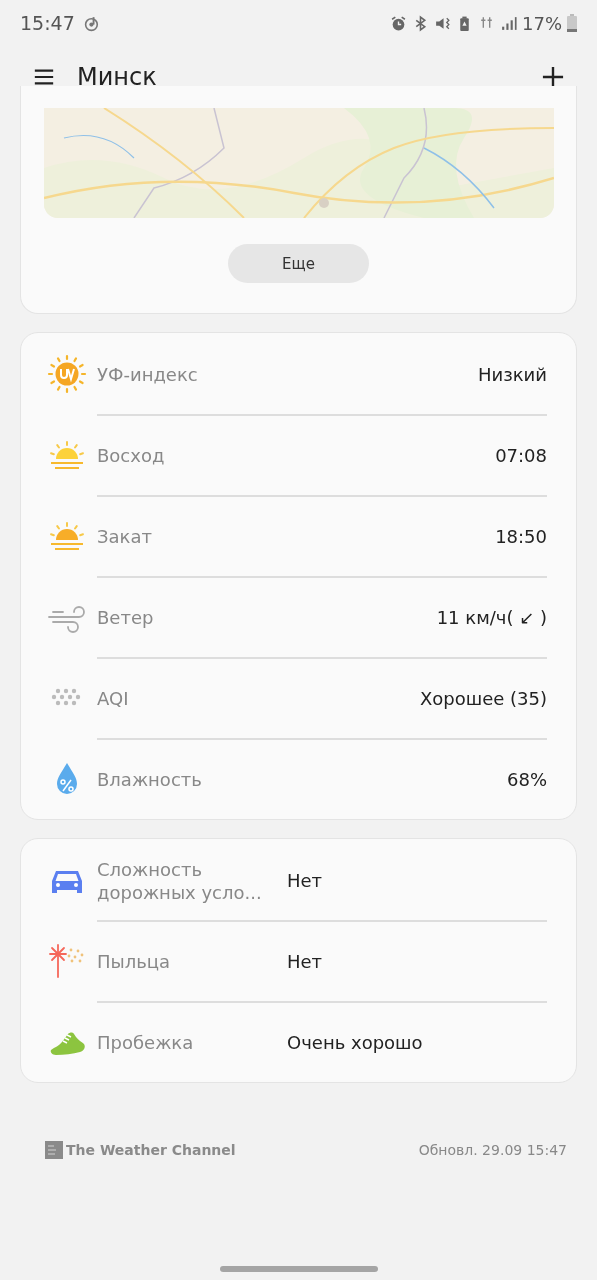  I want to click on detail-value: Низкий, so click(512, 374).